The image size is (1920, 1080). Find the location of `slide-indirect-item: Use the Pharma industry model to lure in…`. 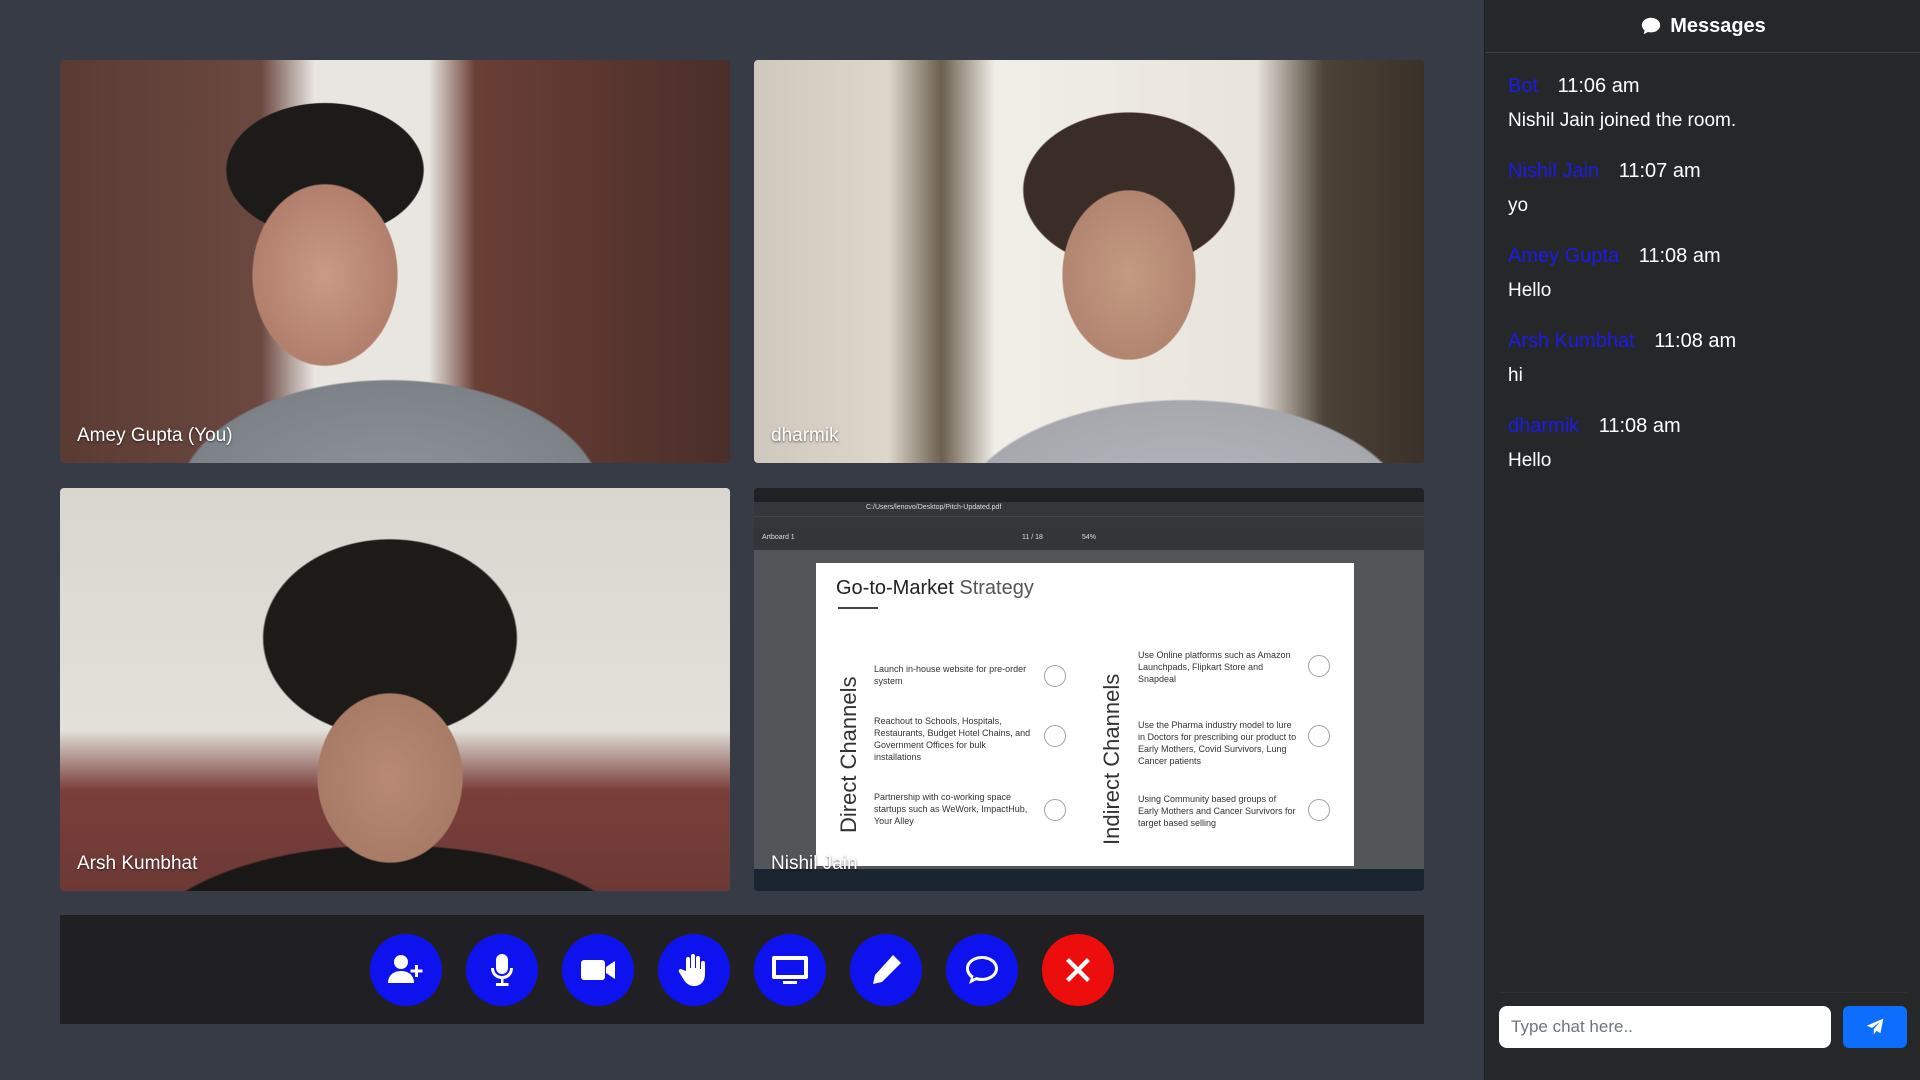

slide-indirect-item: Use the Pharma industry model to lure in… is located at coordinates (1217, 743).